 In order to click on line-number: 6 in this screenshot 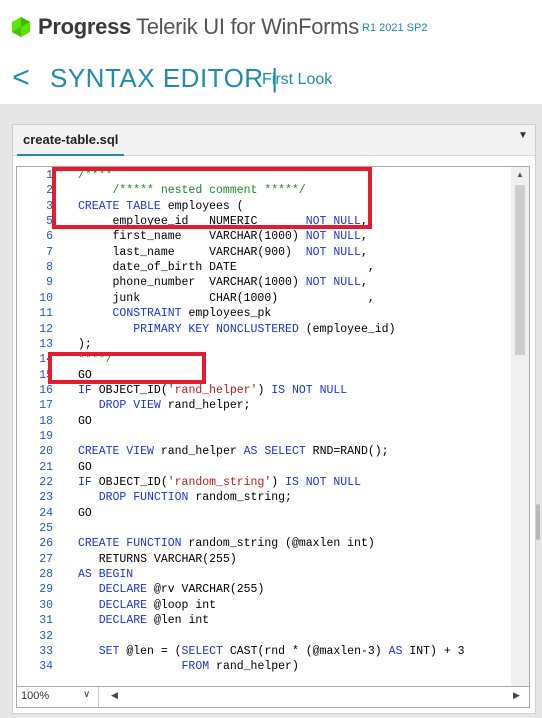, I will do `click(49, 237)`.